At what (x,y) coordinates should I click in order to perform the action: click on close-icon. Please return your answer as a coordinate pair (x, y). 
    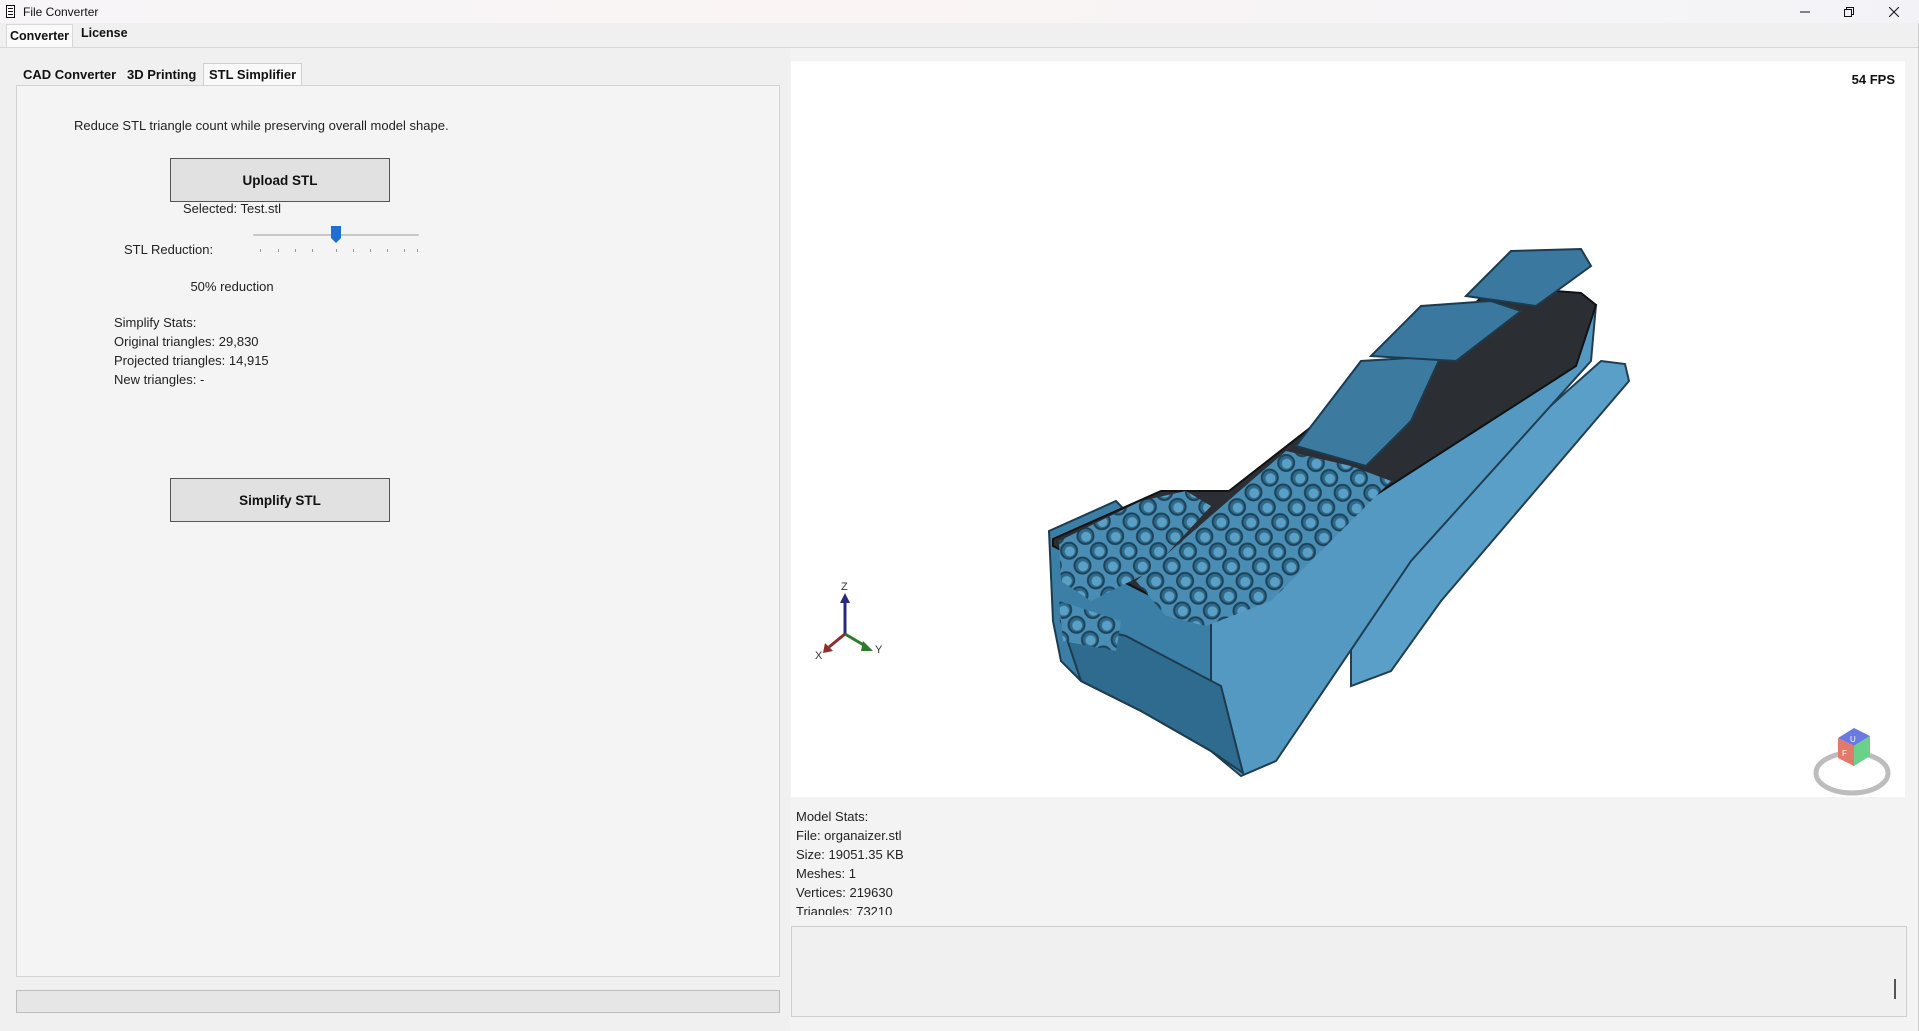
    Looking at the image, I should click on (1894, 11).